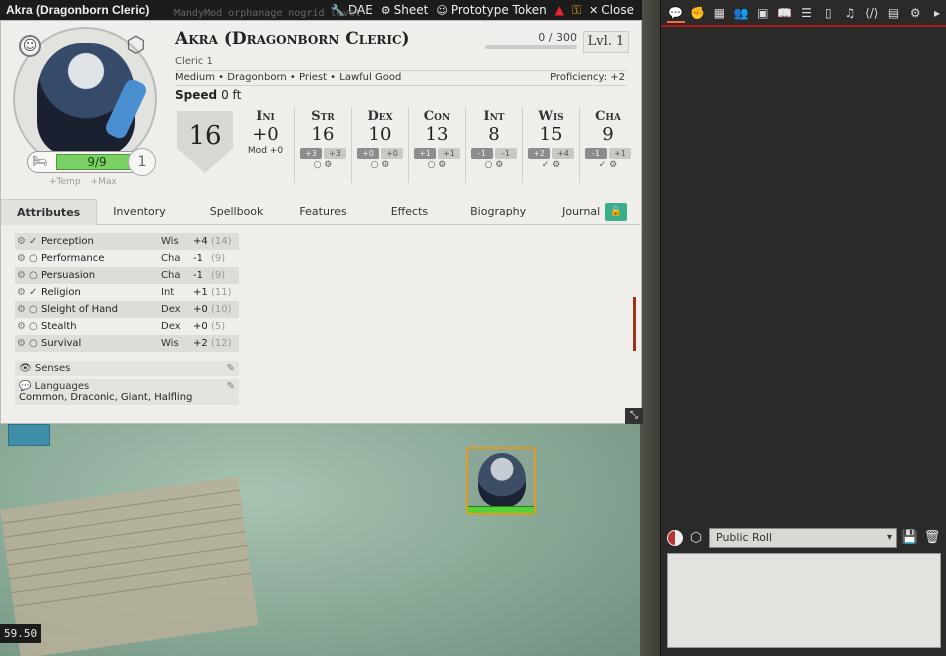 The width and height of the screenshot is (946, 656). I want to click on ability-int: Int 8 -1 -1 ○ ⚙, so click(493, 145).